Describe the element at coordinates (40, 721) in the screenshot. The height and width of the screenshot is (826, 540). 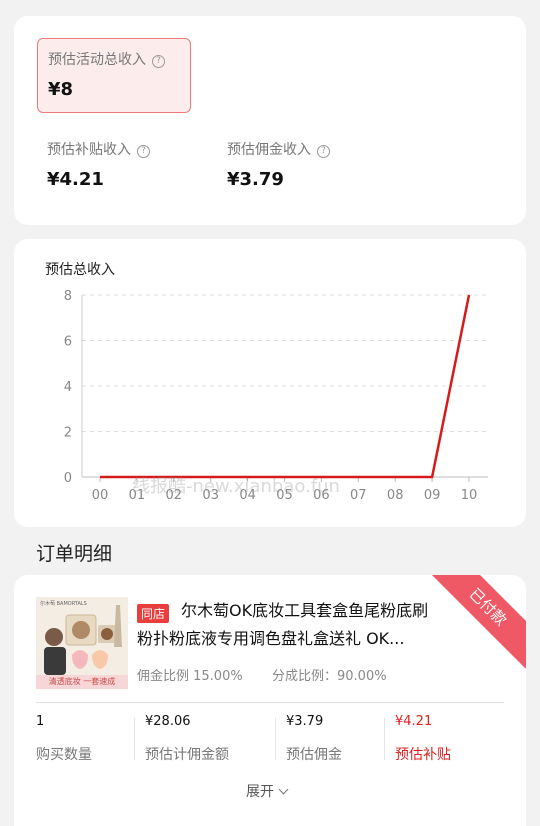
I see `quantity-value: 1` at that location.